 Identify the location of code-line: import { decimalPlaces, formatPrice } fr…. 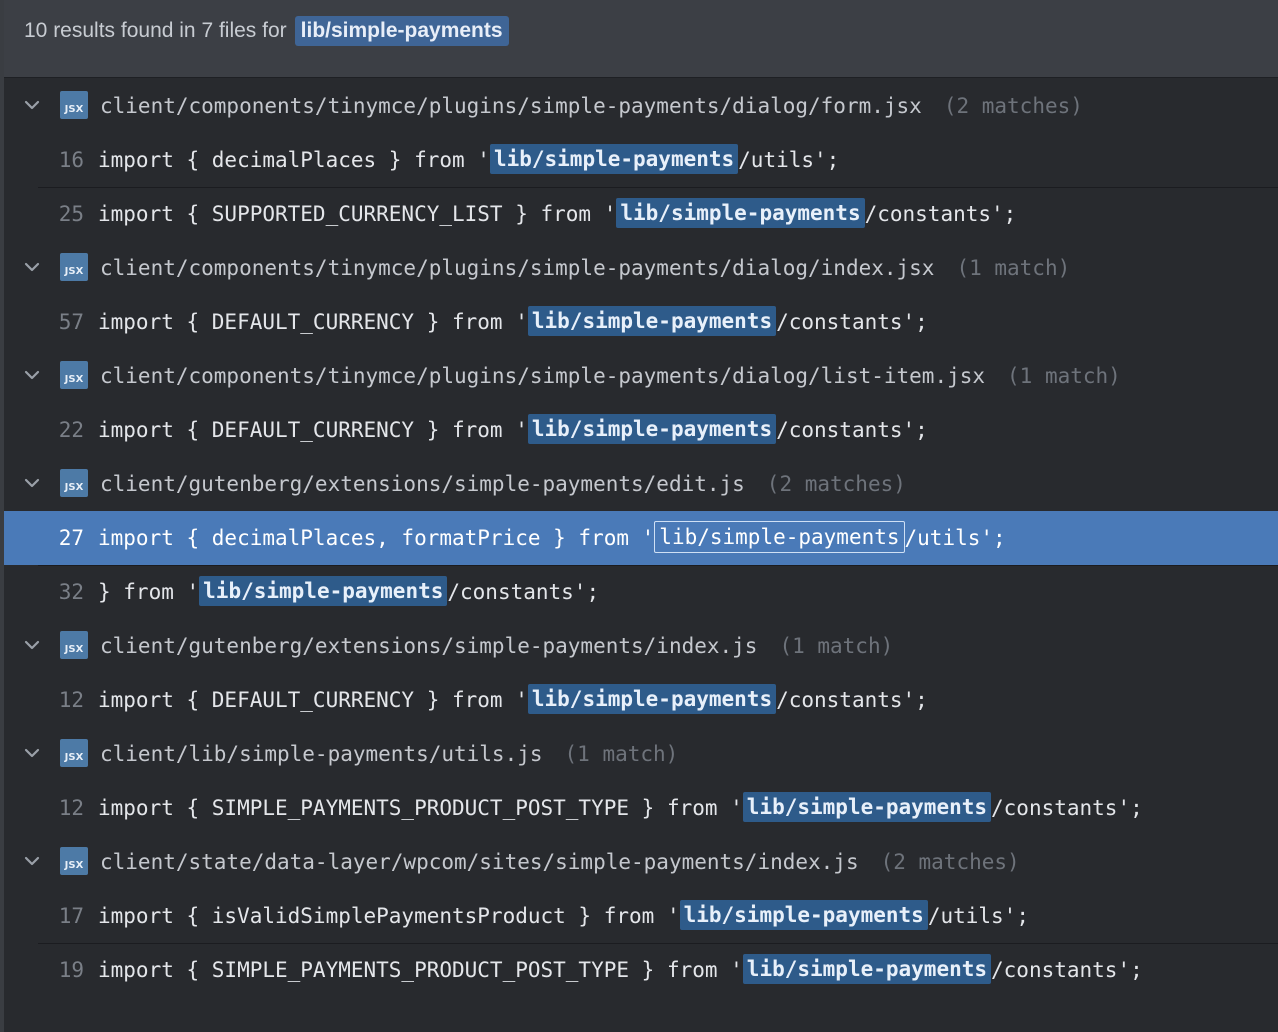
(552, 538).